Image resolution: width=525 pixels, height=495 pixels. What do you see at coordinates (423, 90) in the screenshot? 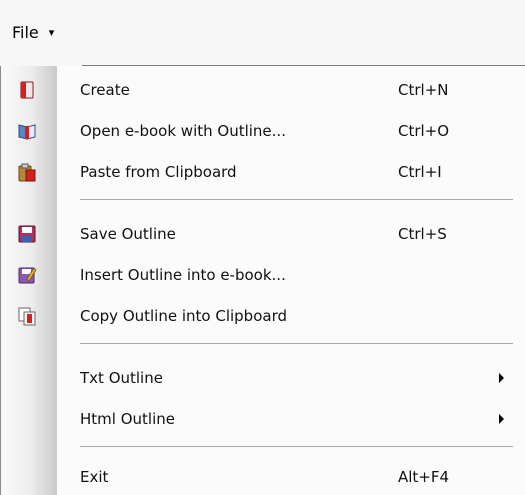
I see `menu-item-shortcut: Ctrl+N` at bounding box center [423, 90].